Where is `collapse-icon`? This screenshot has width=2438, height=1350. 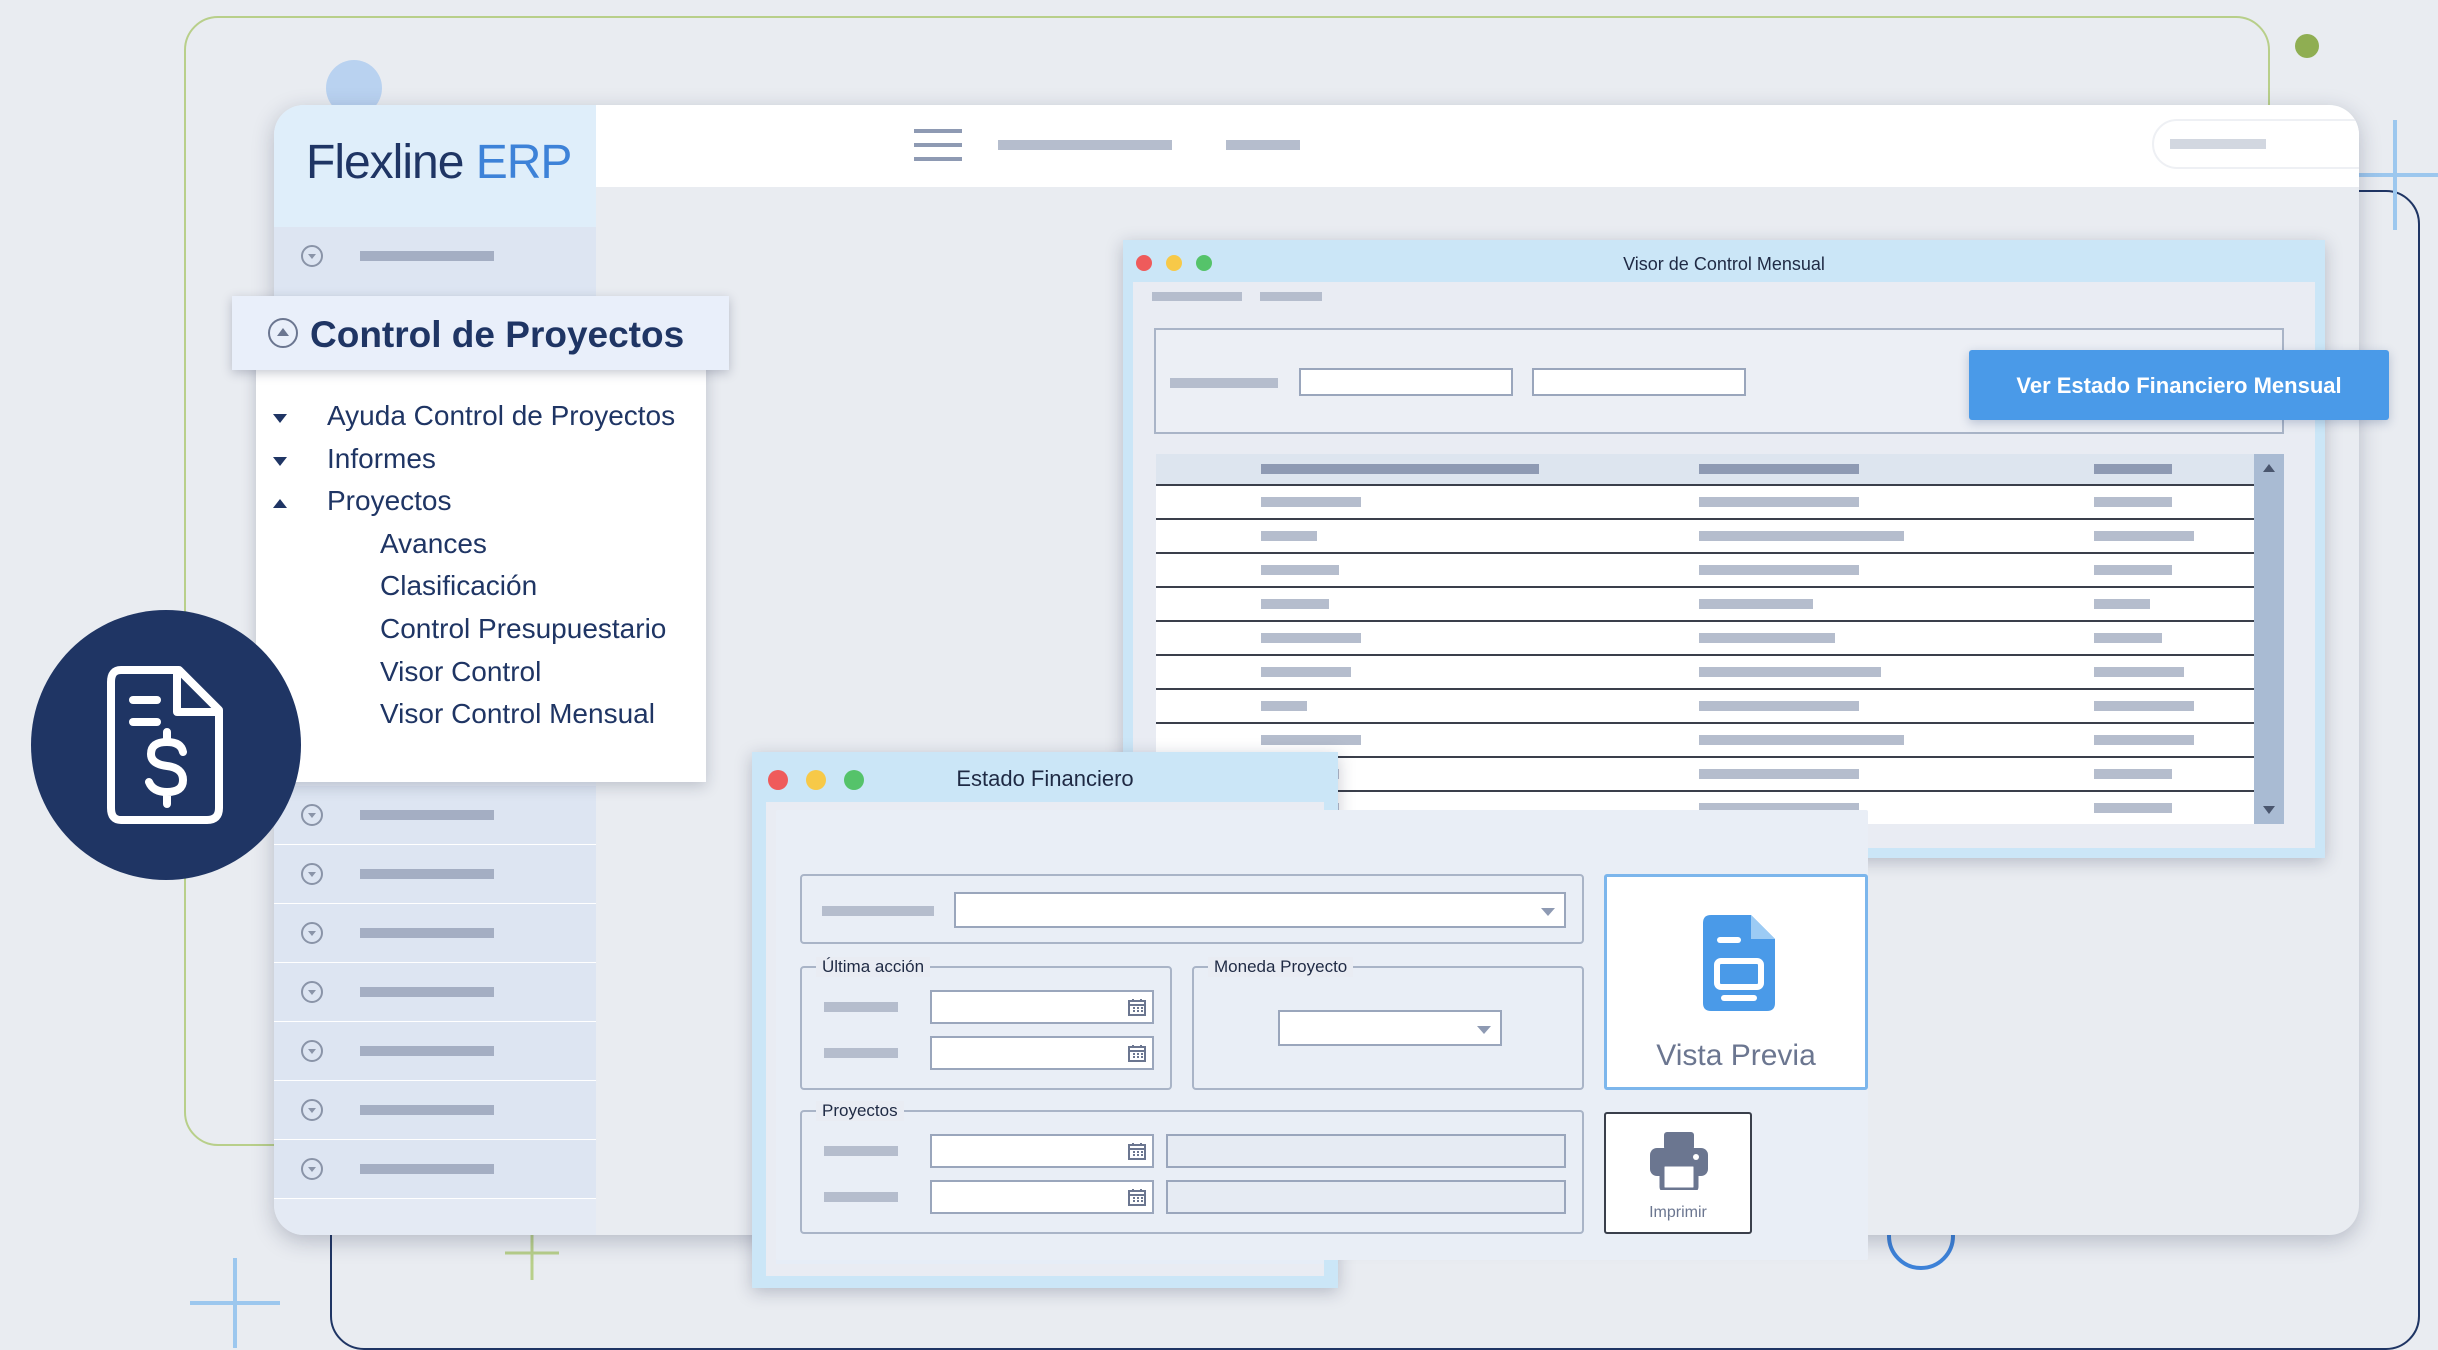
collapse-icon is located at coordinates (283, 333).